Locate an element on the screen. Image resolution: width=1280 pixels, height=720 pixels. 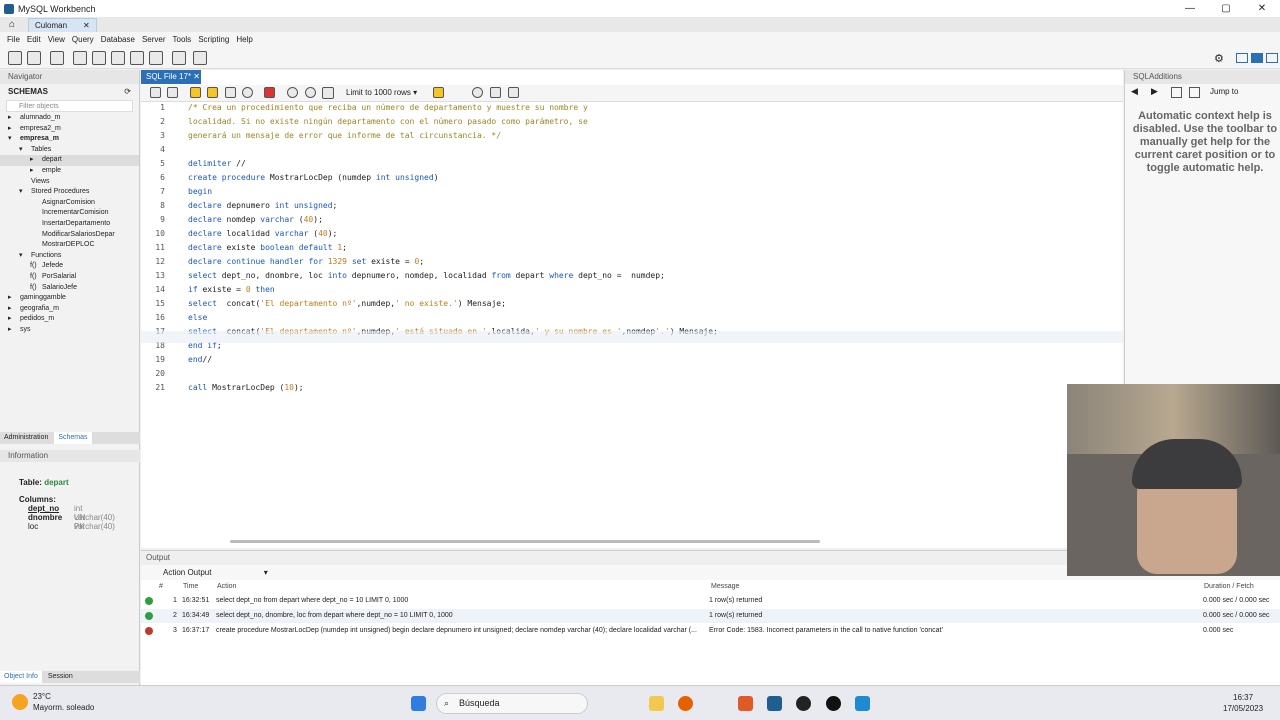
tree-item: ▸ pedidos_m is located at coordinates (69, 319).